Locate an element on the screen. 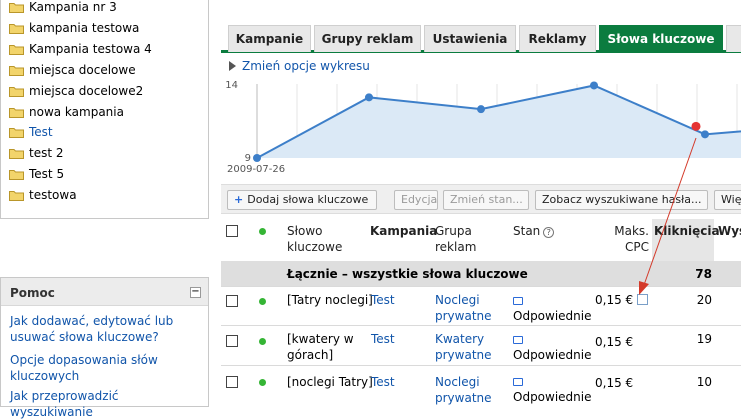 The height and width of the screenshot is (420, 741). campaign-item: Kampania nr 3 is located at coordinates (63, 7).